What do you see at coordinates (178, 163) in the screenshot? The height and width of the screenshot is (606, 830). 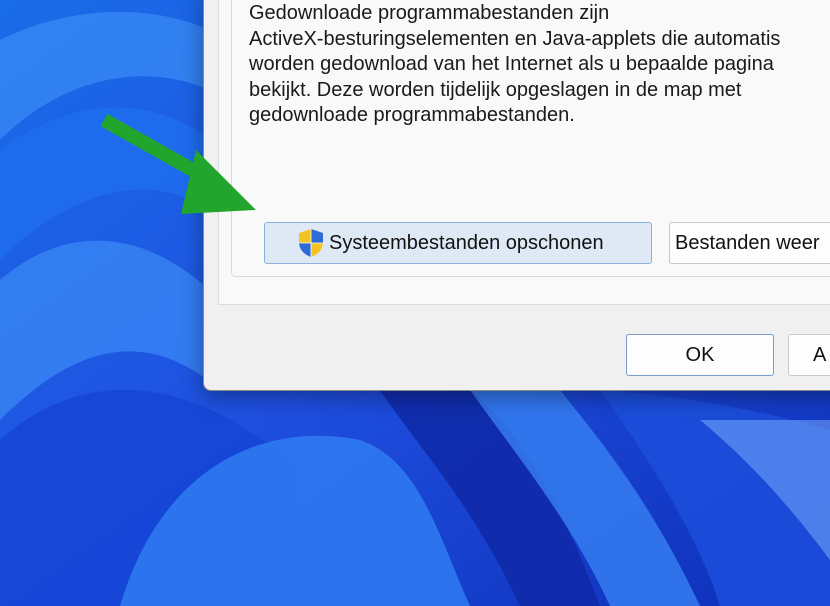 I see `green-arrow-icon` at bounding box center [178, 163].